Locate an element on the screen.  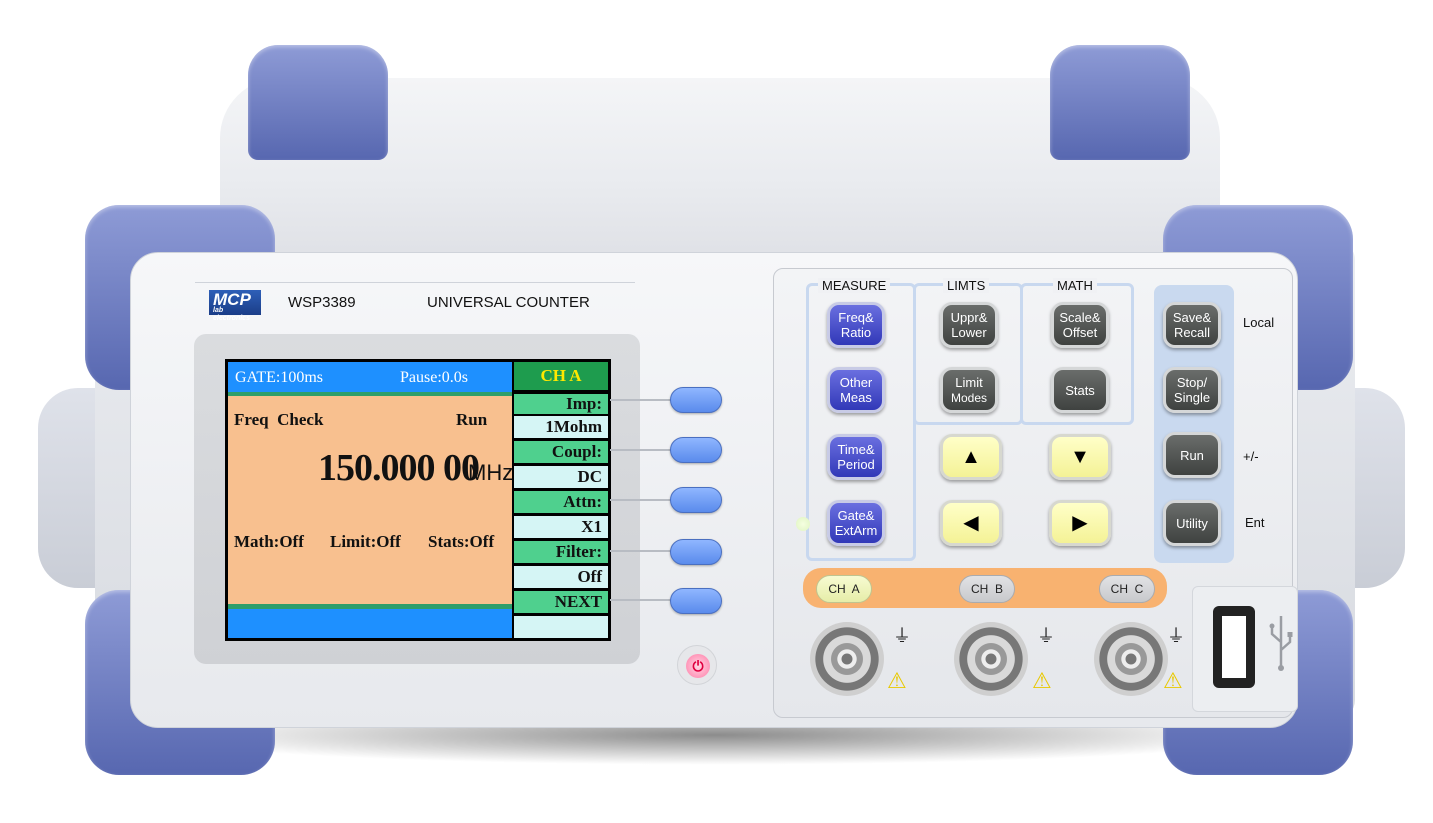
freq-ratio-key: Freq& Ratio is located at coordinates (856, 325).